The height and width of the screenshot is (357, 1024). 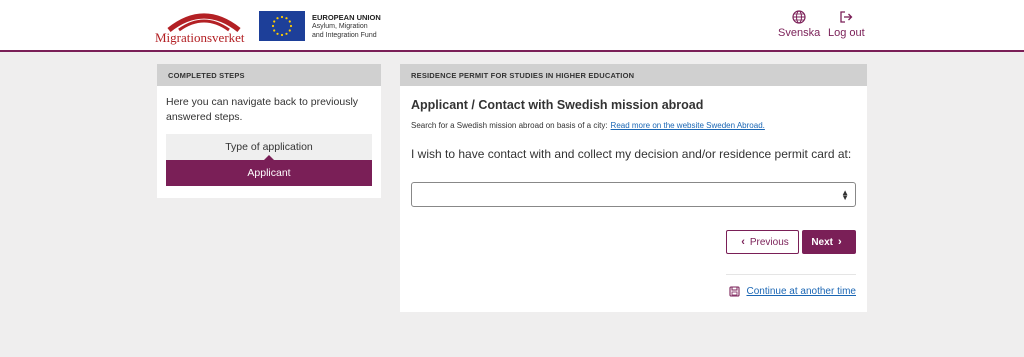 What do you see at coordinates (688, 125) in the screenshot?
I see `sweden-abroad-link: Read more on the website Sweden Abroad.` at bounding box center [688, 125].